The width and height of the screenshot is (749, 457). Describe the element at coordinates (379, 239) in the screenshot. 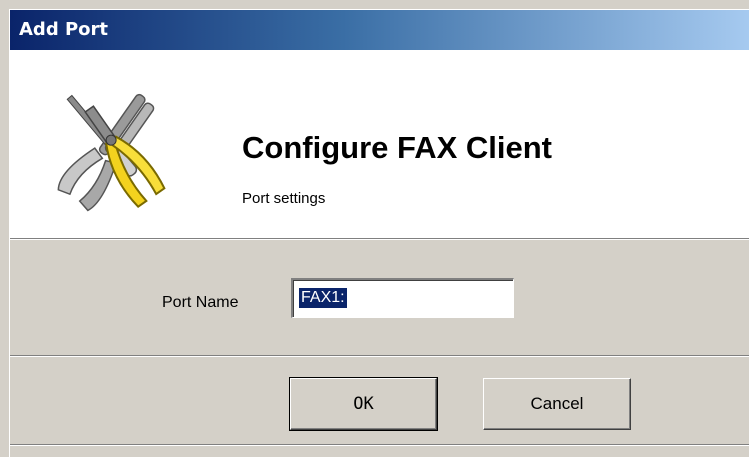

I see `banner-divider` at that location.